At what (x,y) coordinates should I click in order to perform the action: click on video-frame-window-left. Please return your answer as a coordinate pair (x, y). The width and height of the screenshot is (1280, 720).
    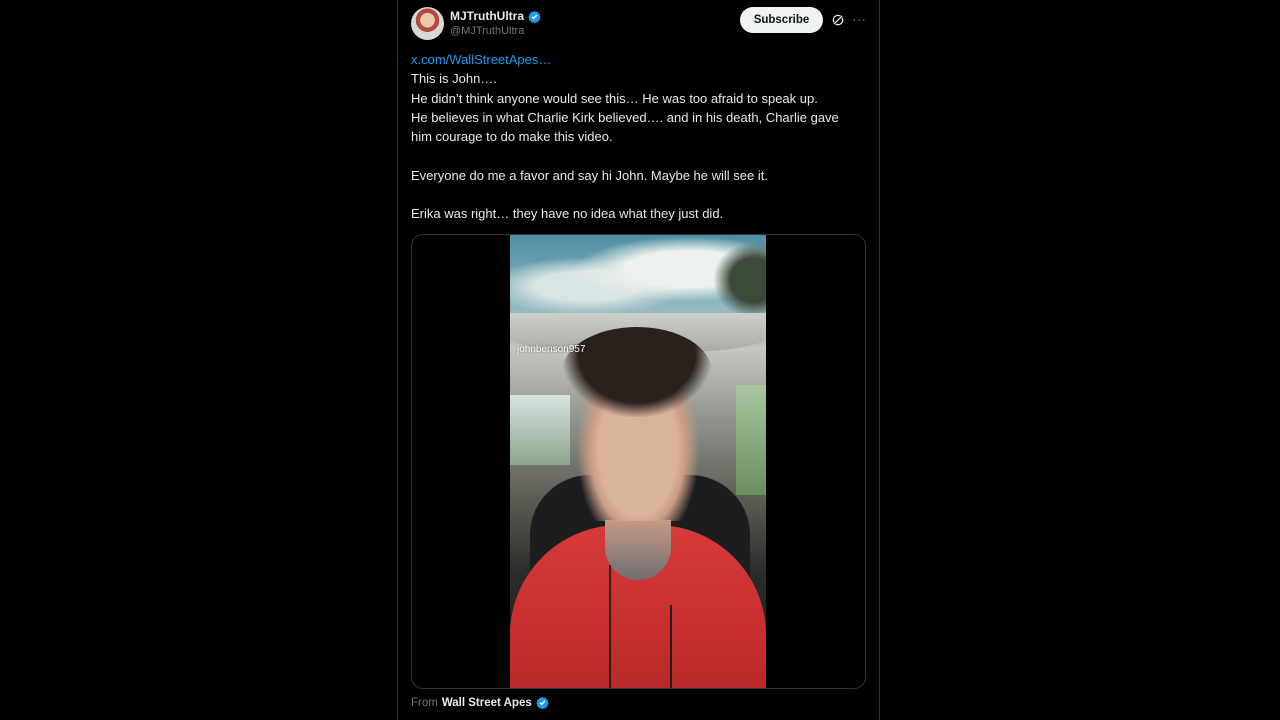
    Looking at the image, I should click on (540, 430).